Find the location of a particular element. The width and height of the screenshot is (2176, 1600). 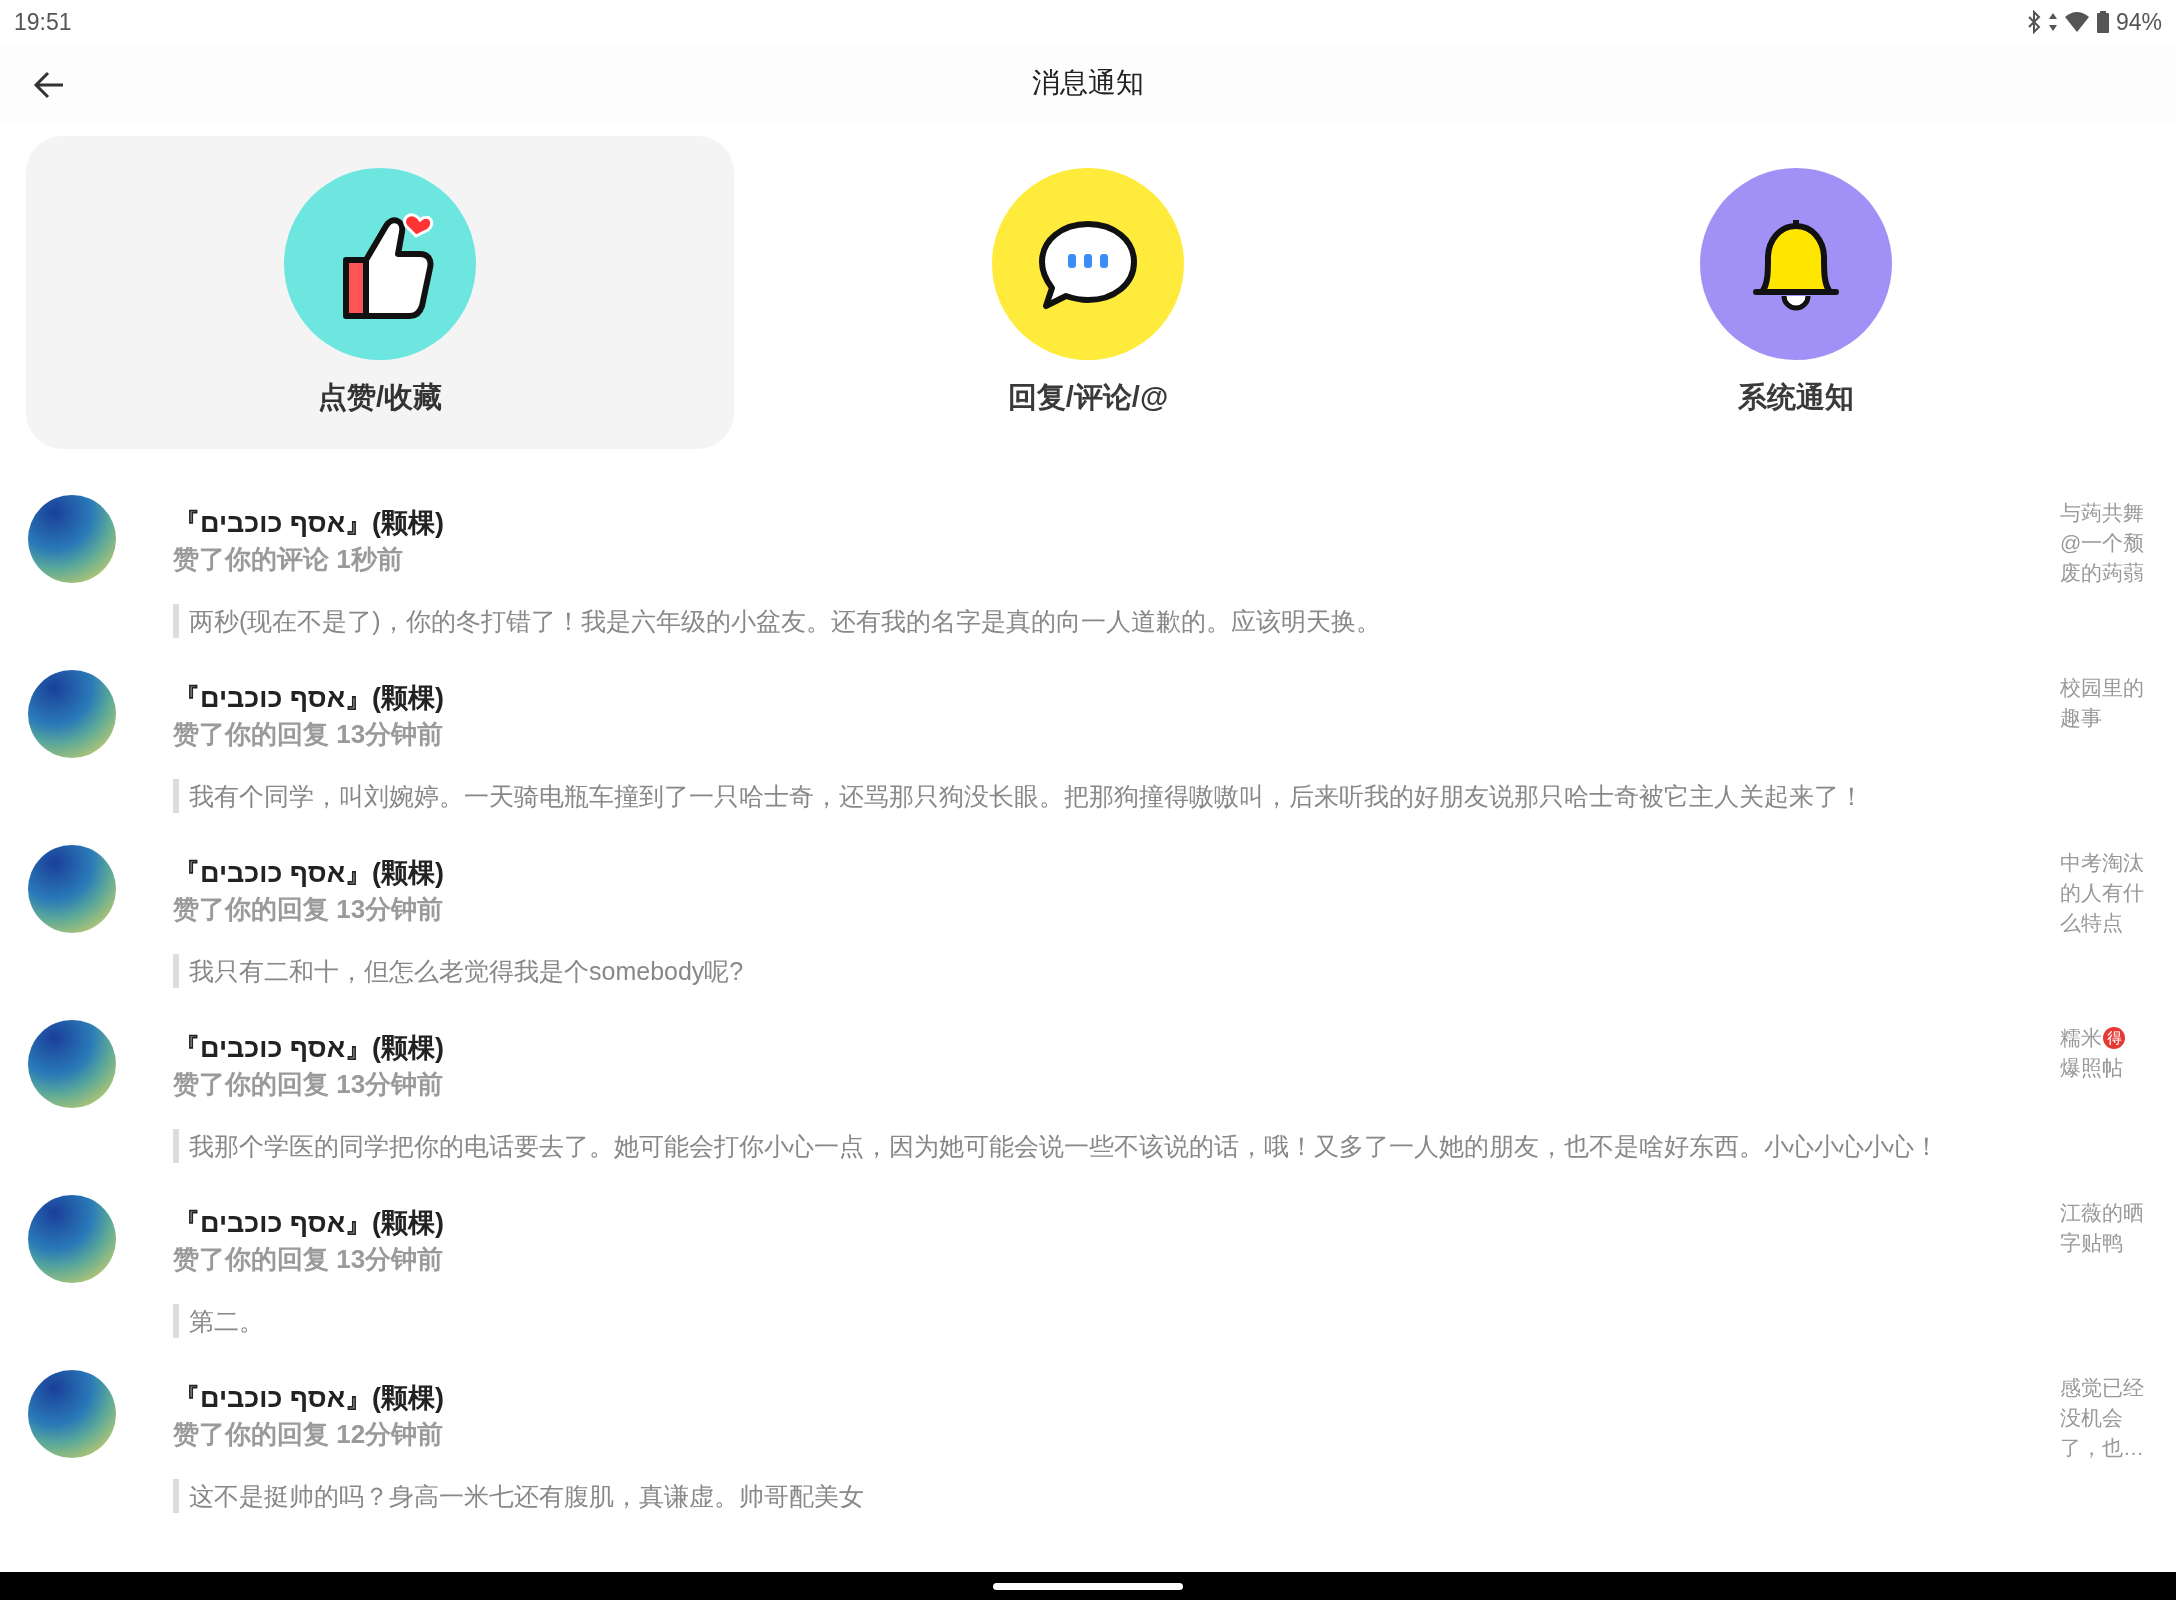

page-title: 消息通知 is located at coordinates (1088, 83).